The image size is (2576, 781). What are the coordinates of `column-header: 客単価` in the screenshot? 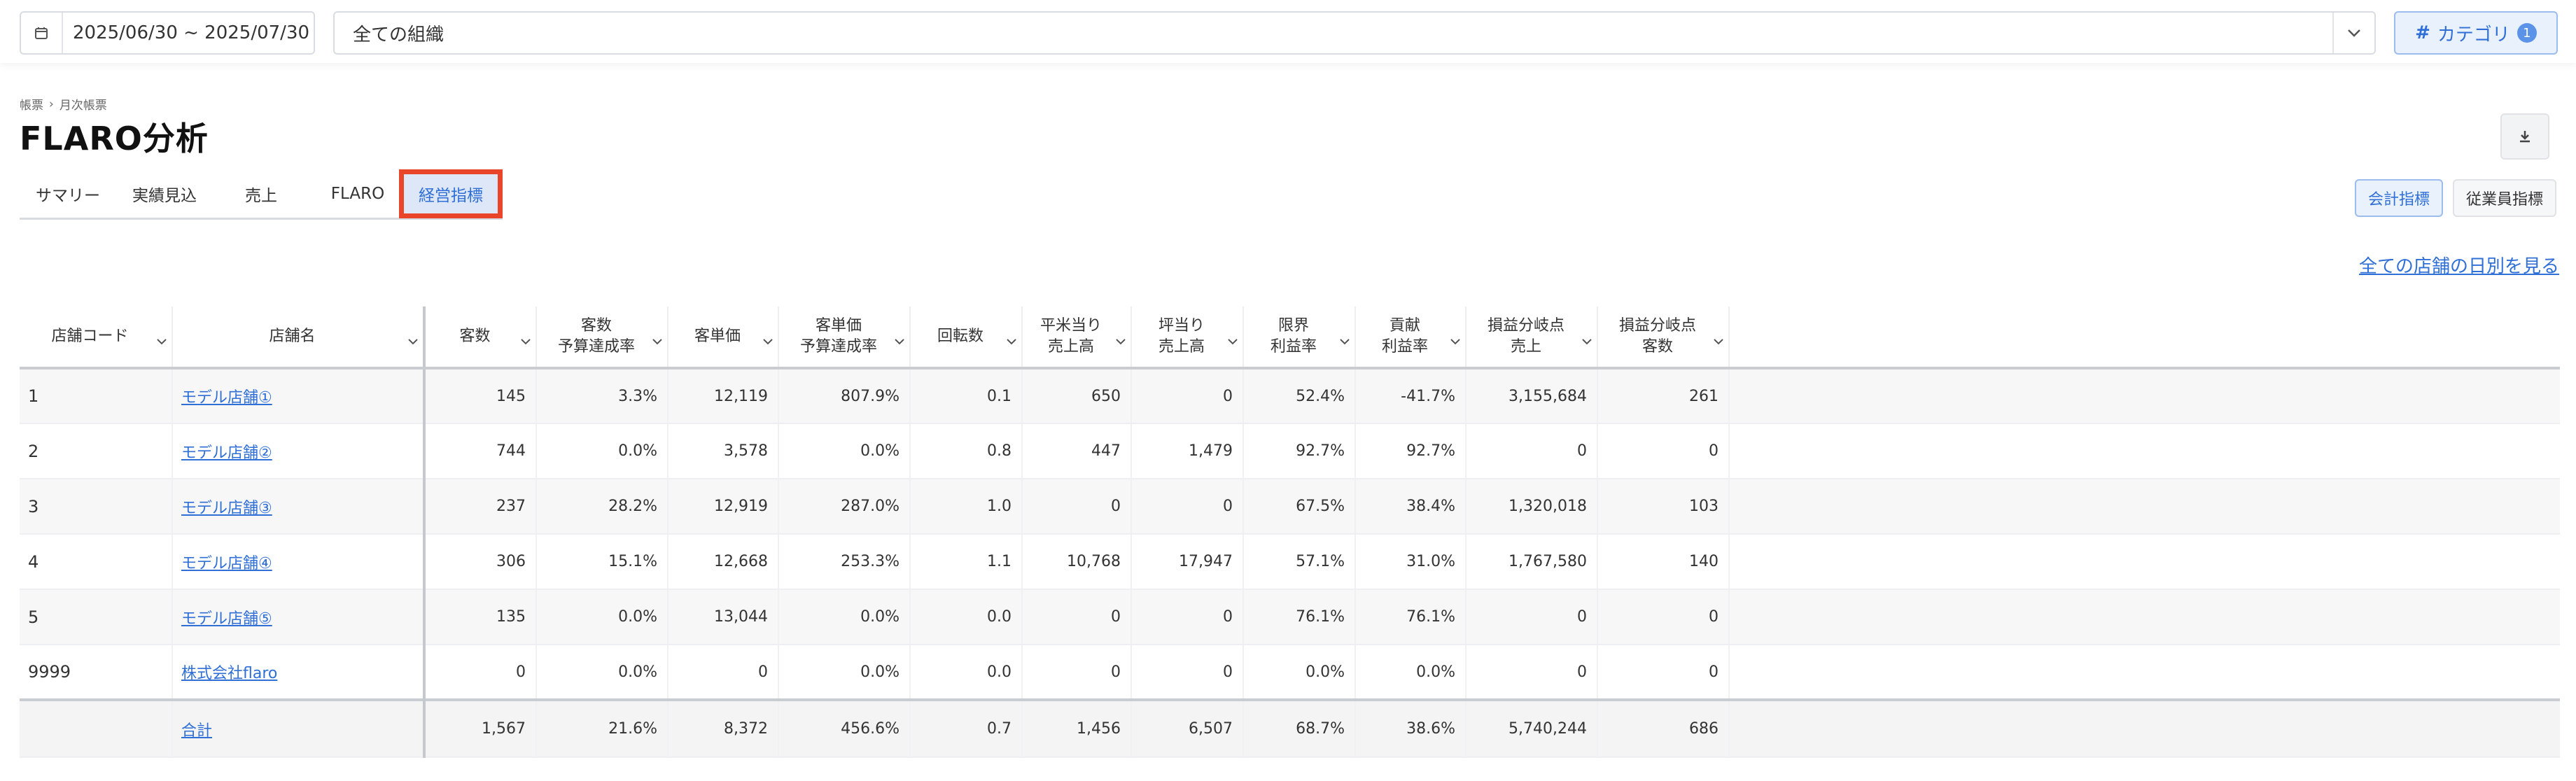 It's located at (723, 338).